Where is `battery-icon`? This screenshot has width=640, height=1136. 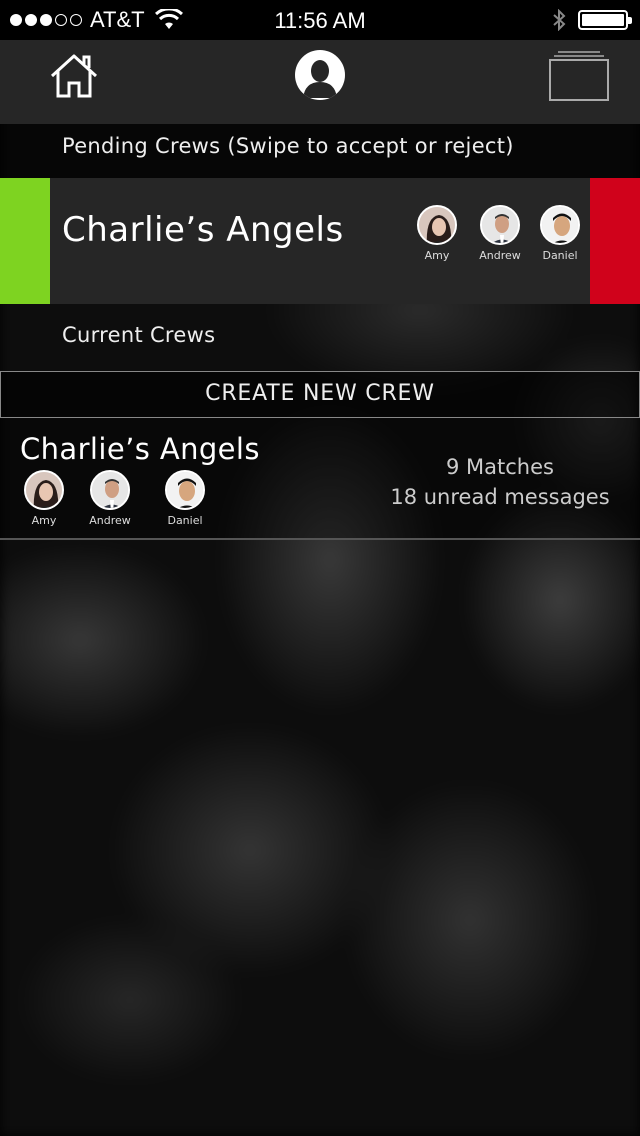 battery-icon is located at coordinates (605, 20).